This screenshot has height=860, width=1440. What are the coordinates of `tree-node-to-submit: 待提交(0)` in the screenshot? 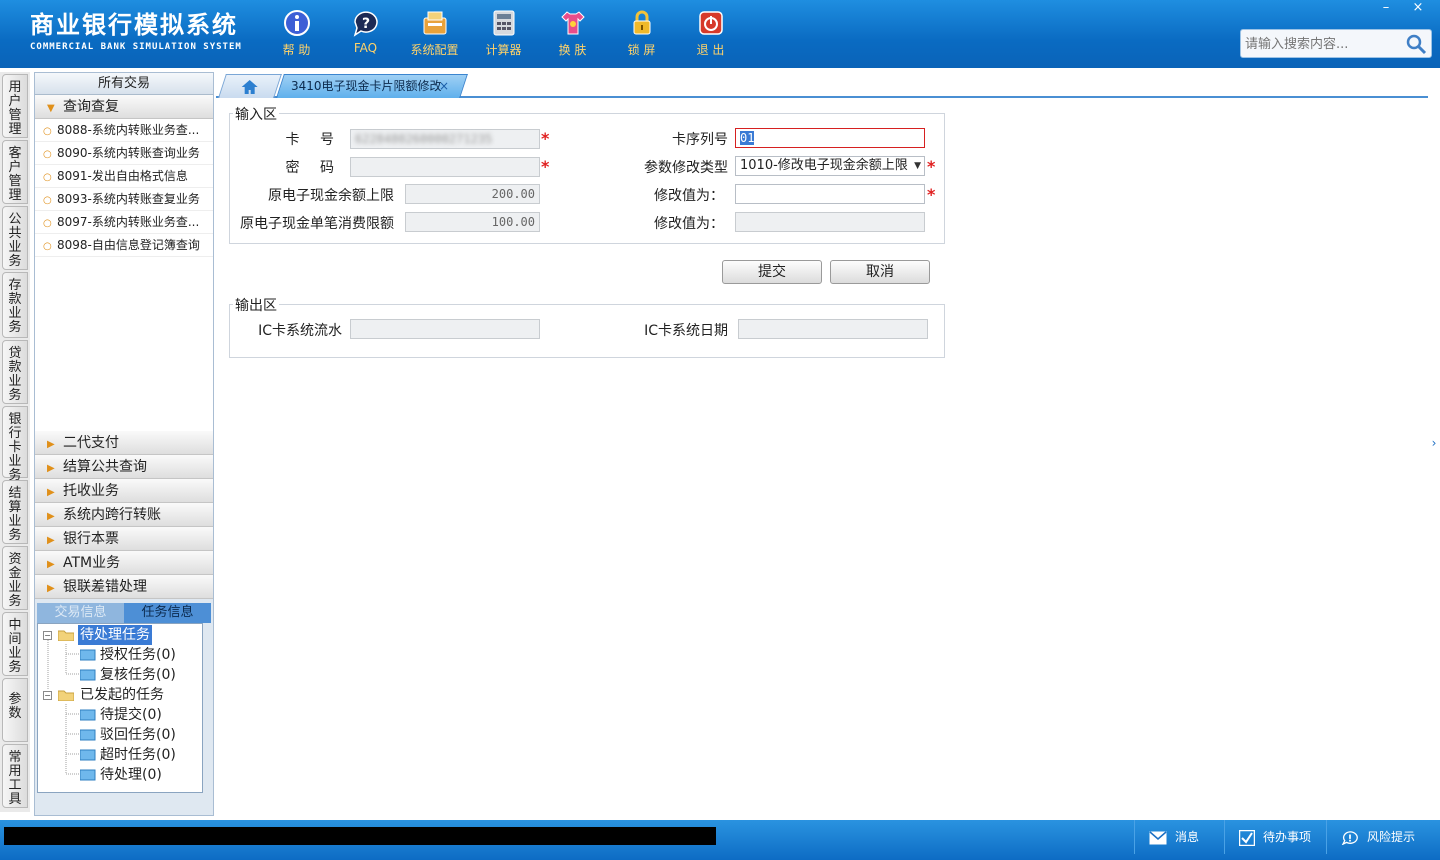 It's located at (120, 715).